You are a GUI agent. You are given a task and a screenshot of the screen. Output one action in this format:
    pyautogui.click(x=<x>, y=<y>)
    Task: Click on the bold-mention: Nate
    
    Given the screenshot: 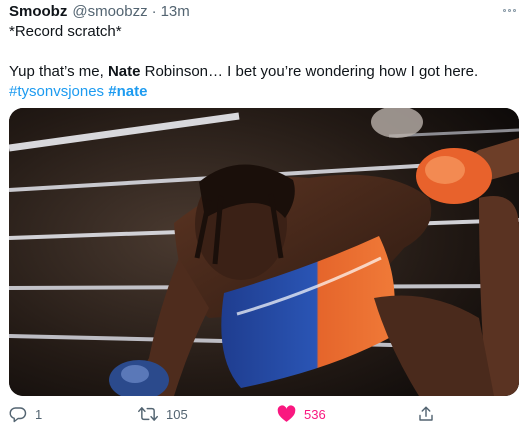 What is the action you would take?
    pyautogui.click(x=124, y=71)
    